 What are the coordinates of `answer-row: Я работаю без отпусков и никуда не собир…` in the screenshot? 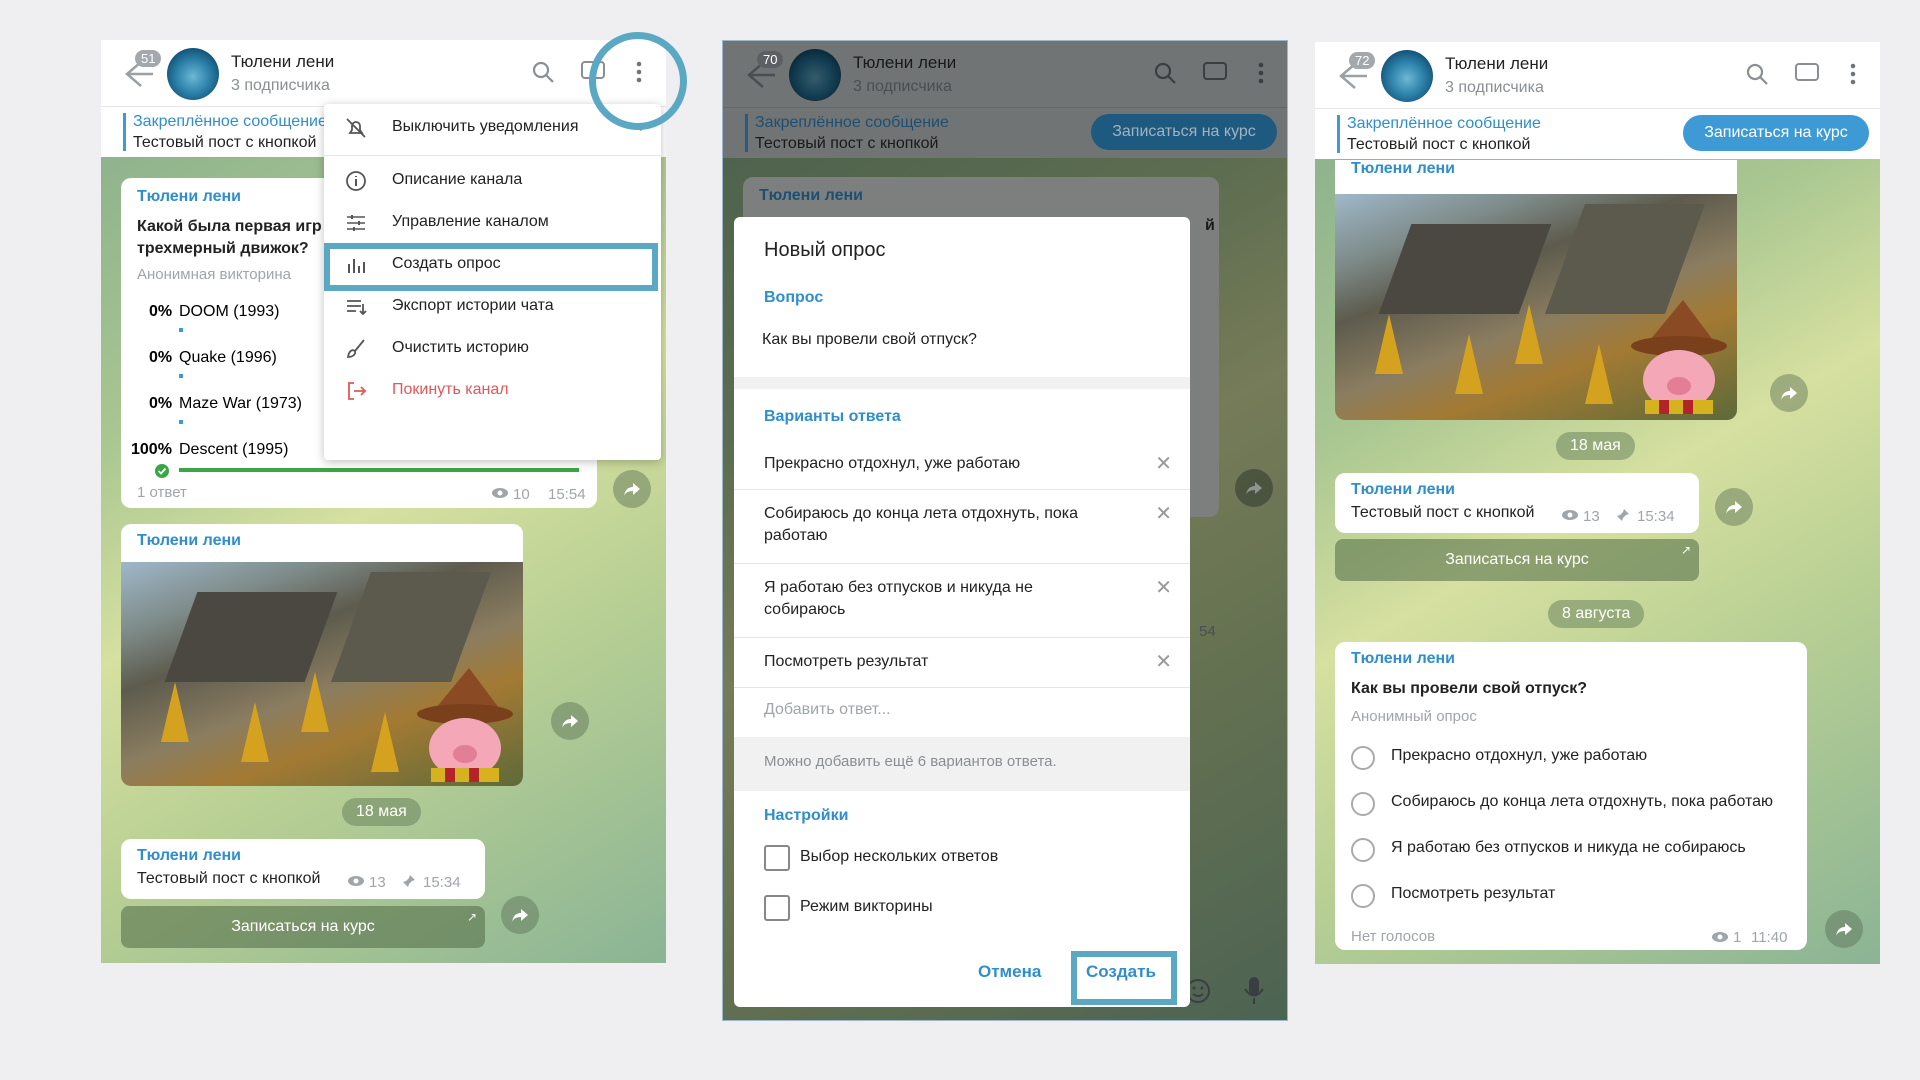 It's located at (962, 600).